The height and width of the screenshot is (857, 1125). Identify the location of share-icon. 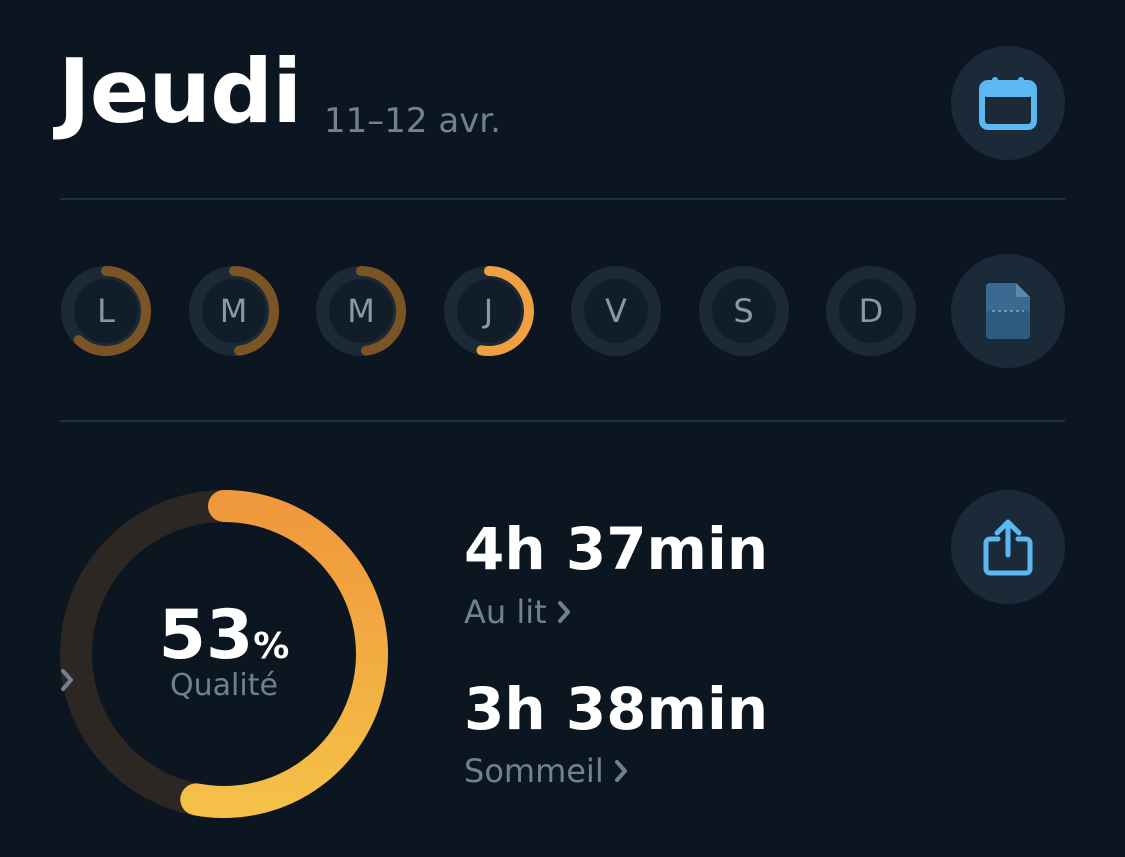
(1008, 547).